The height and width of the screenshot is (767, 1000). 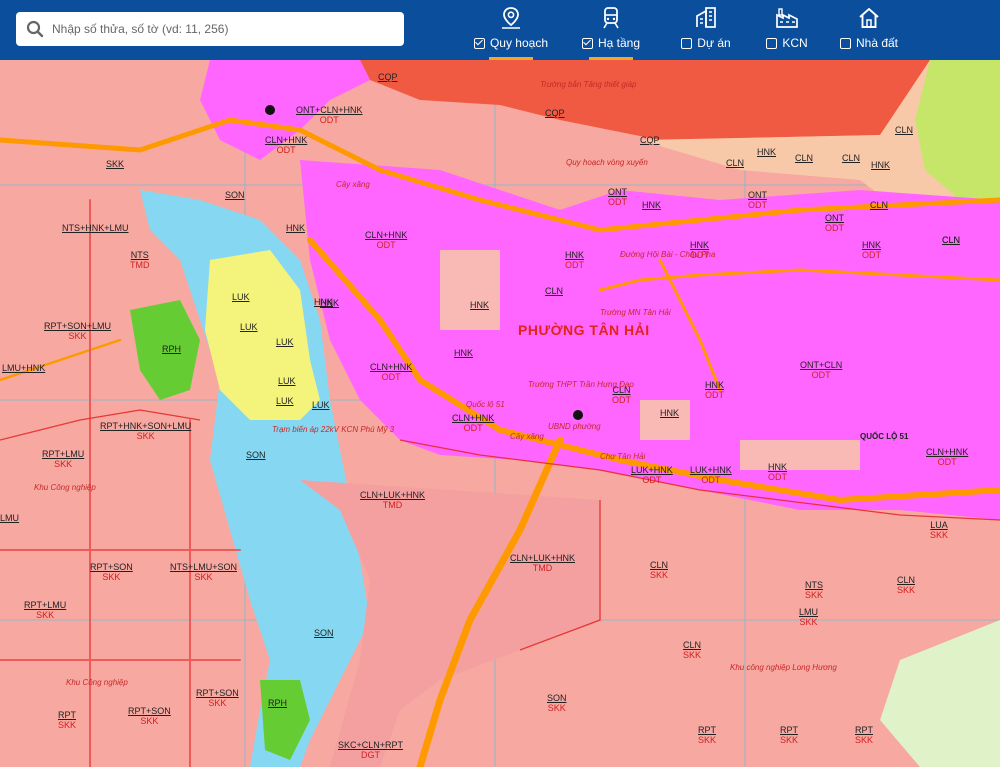 What do you see at coordinates (557, 703) in the screenshot?
I see `land-label: SON SKK` at bounding box center [557, 703].